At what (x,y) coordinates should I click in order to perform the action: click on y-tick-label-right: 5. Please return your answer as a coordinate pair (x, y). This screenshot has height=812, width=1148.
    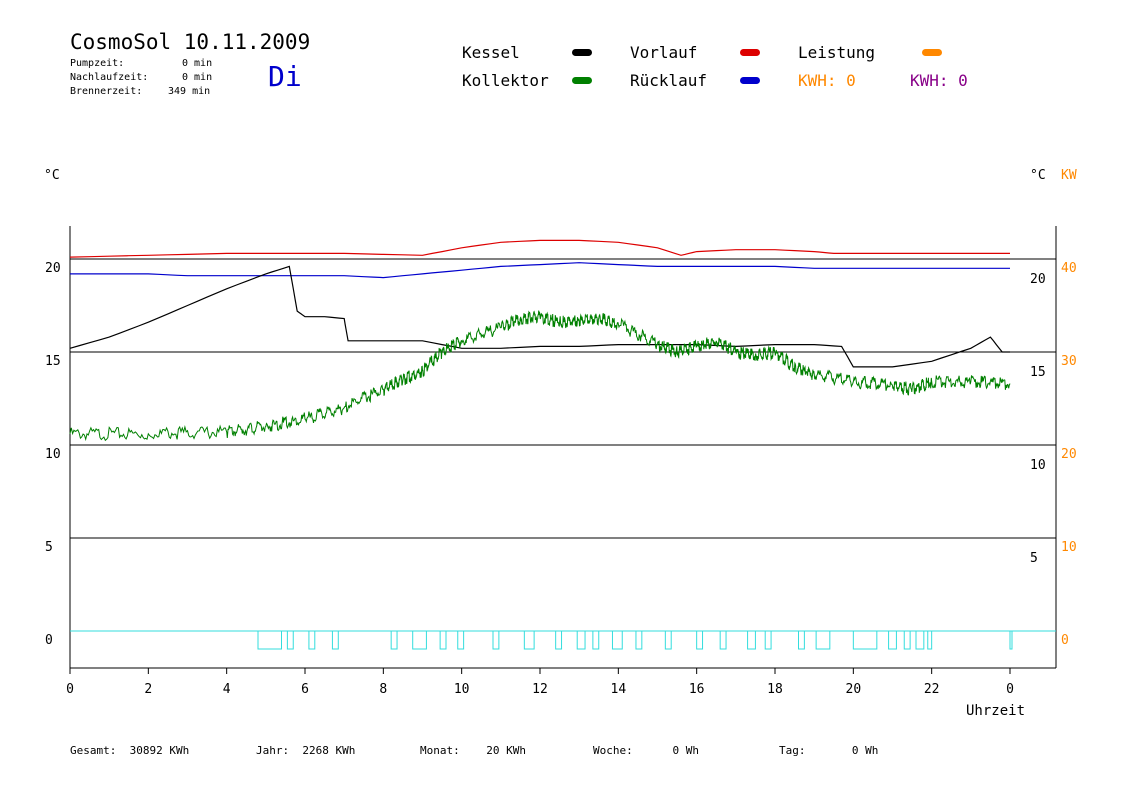
    Looking at the image, I should click on (1034, 558).